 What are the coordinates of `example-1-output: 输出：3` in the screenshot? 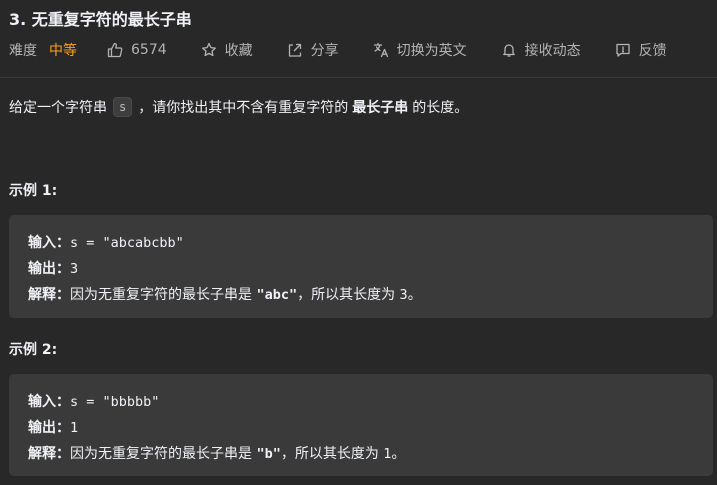 It's located at (361, 269).